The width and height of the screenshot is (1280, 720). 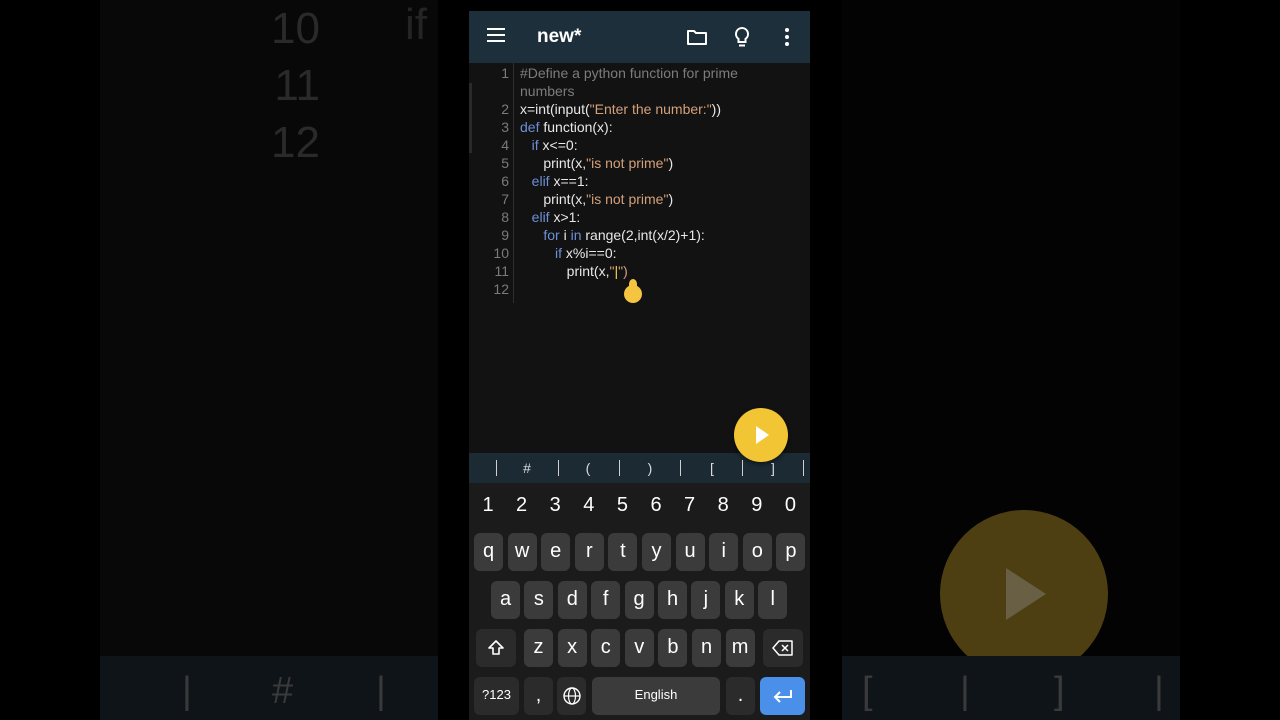 I want to click on number-key: 1, so click(x=488, y=505).